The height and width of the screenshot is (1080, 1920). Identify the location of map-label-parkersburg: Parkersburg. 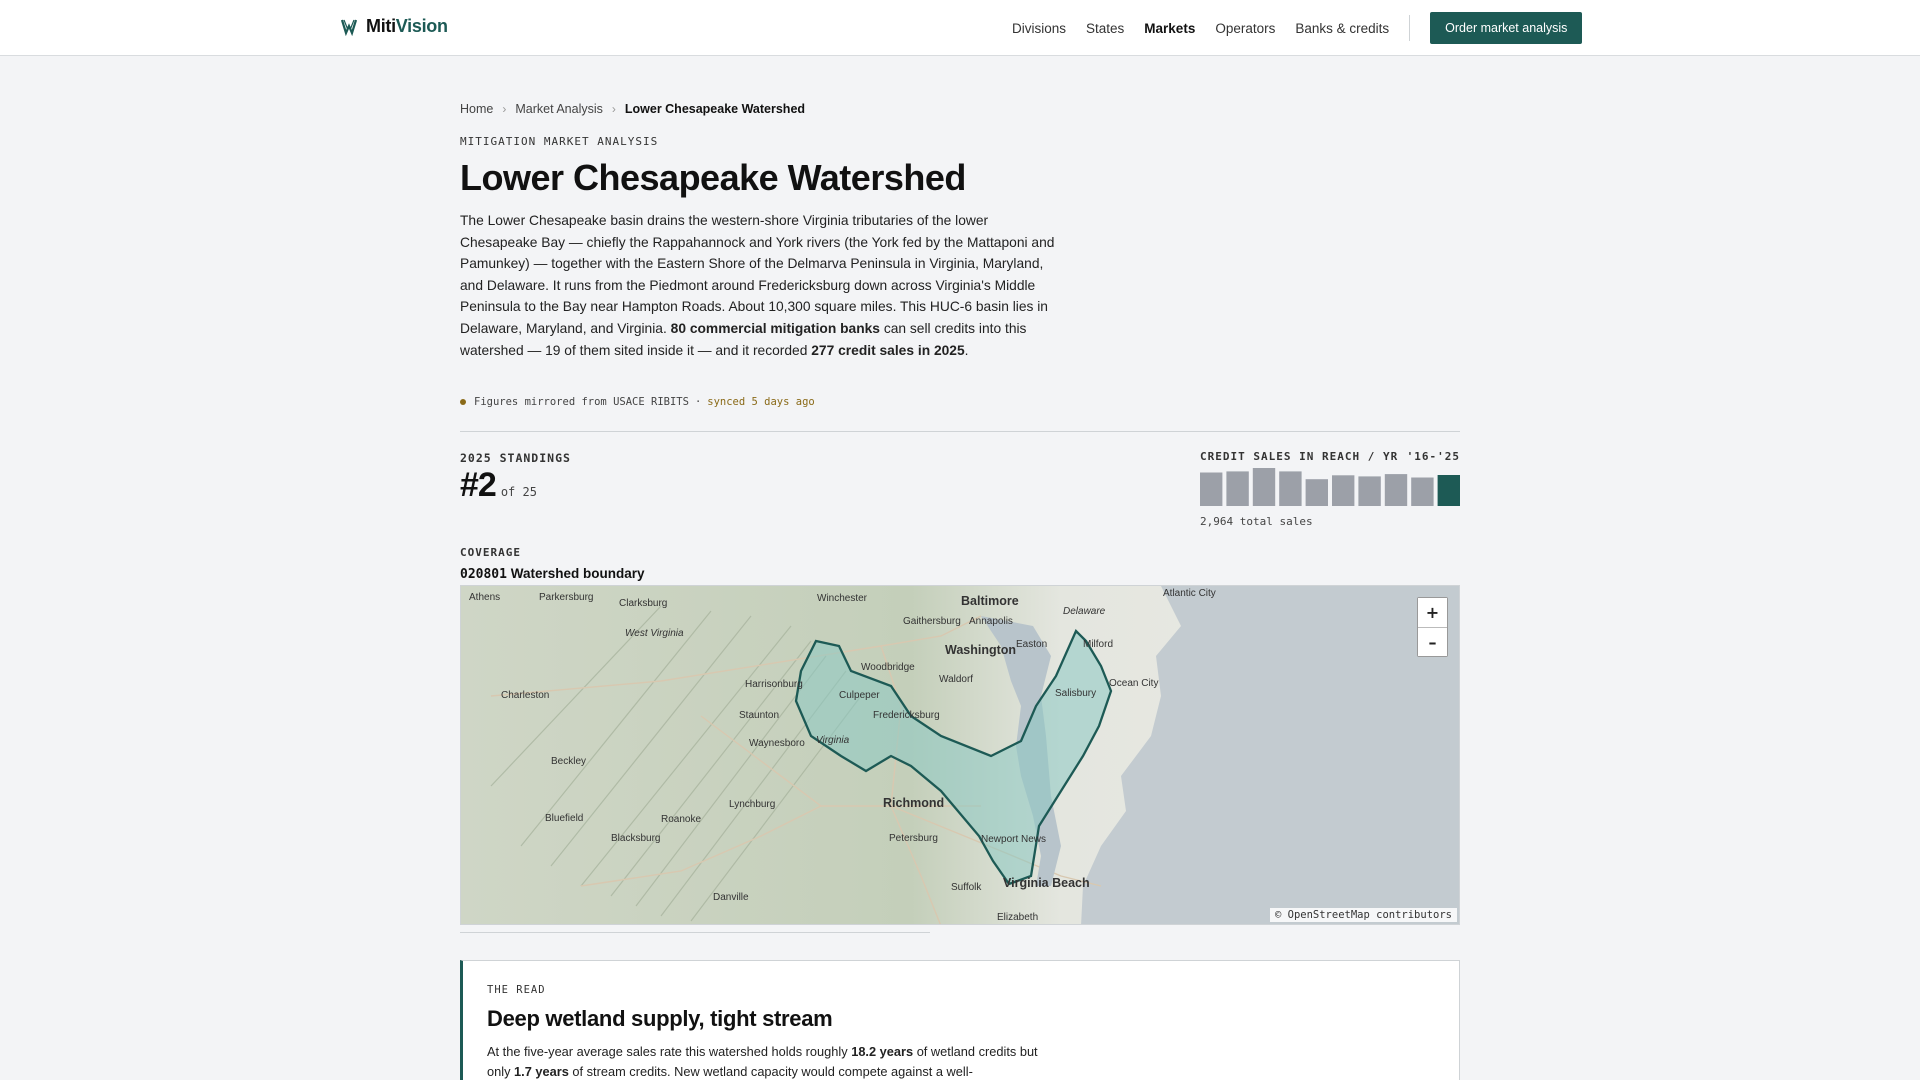
(566, 597).